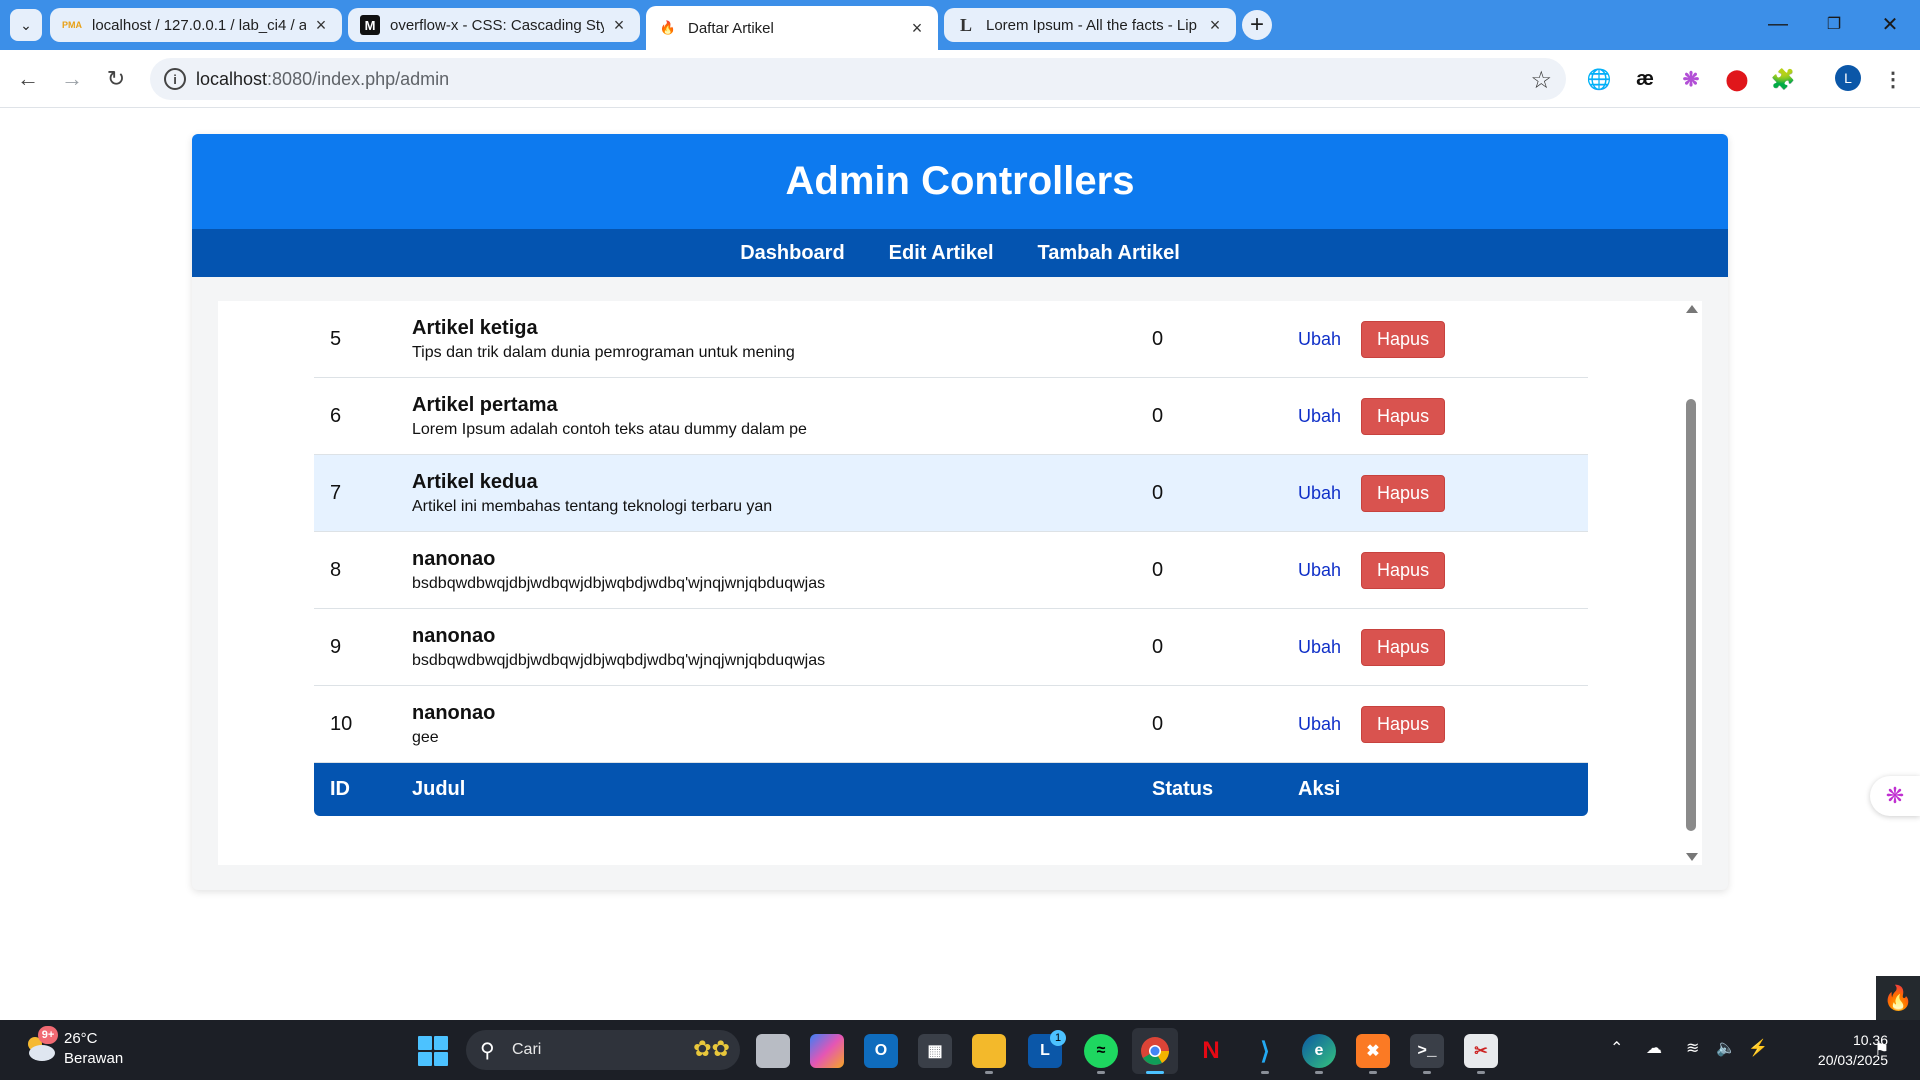 The image size is (1920, 1080). Describe the element at coordinates (1848, 78) in the screenshot. I see `profile-avatar: L` at that location.